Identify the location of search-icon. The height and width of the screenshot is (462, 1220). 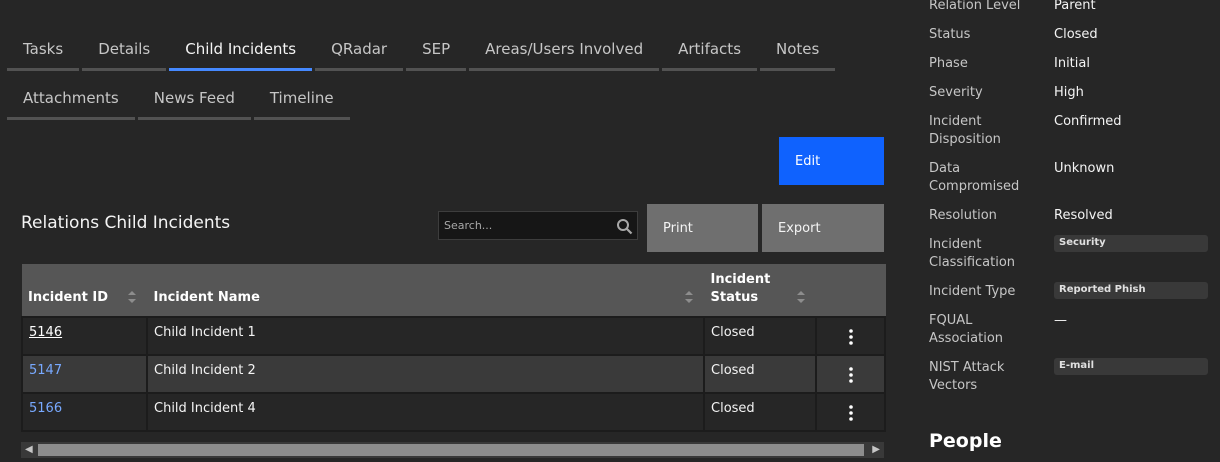
(624, 226).